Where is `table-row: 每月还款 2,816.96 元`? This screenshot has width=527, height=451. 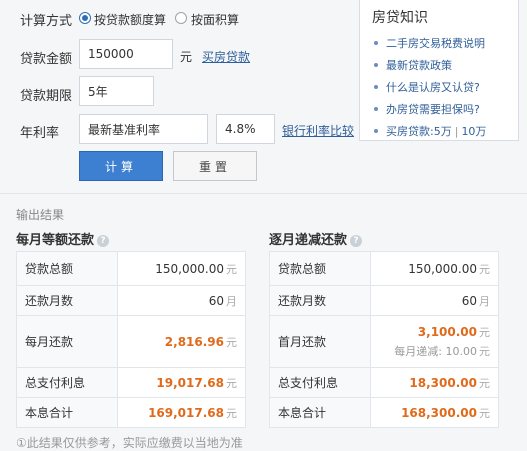 table-row: 每月还款 2,816.96 元 is located at coordinates (131, 341).